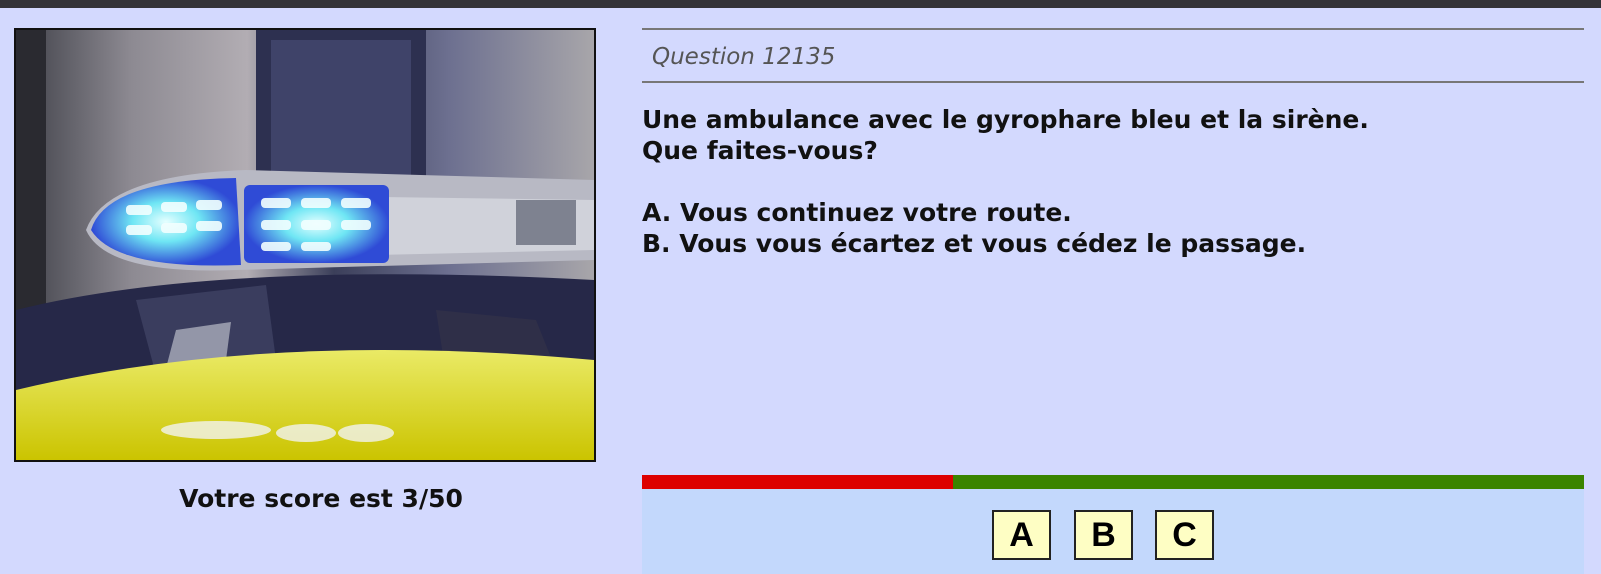 Image resolution: width=1601 pixels, height=574 pixels. I want to click on progress-bar, so click(1113, 482).